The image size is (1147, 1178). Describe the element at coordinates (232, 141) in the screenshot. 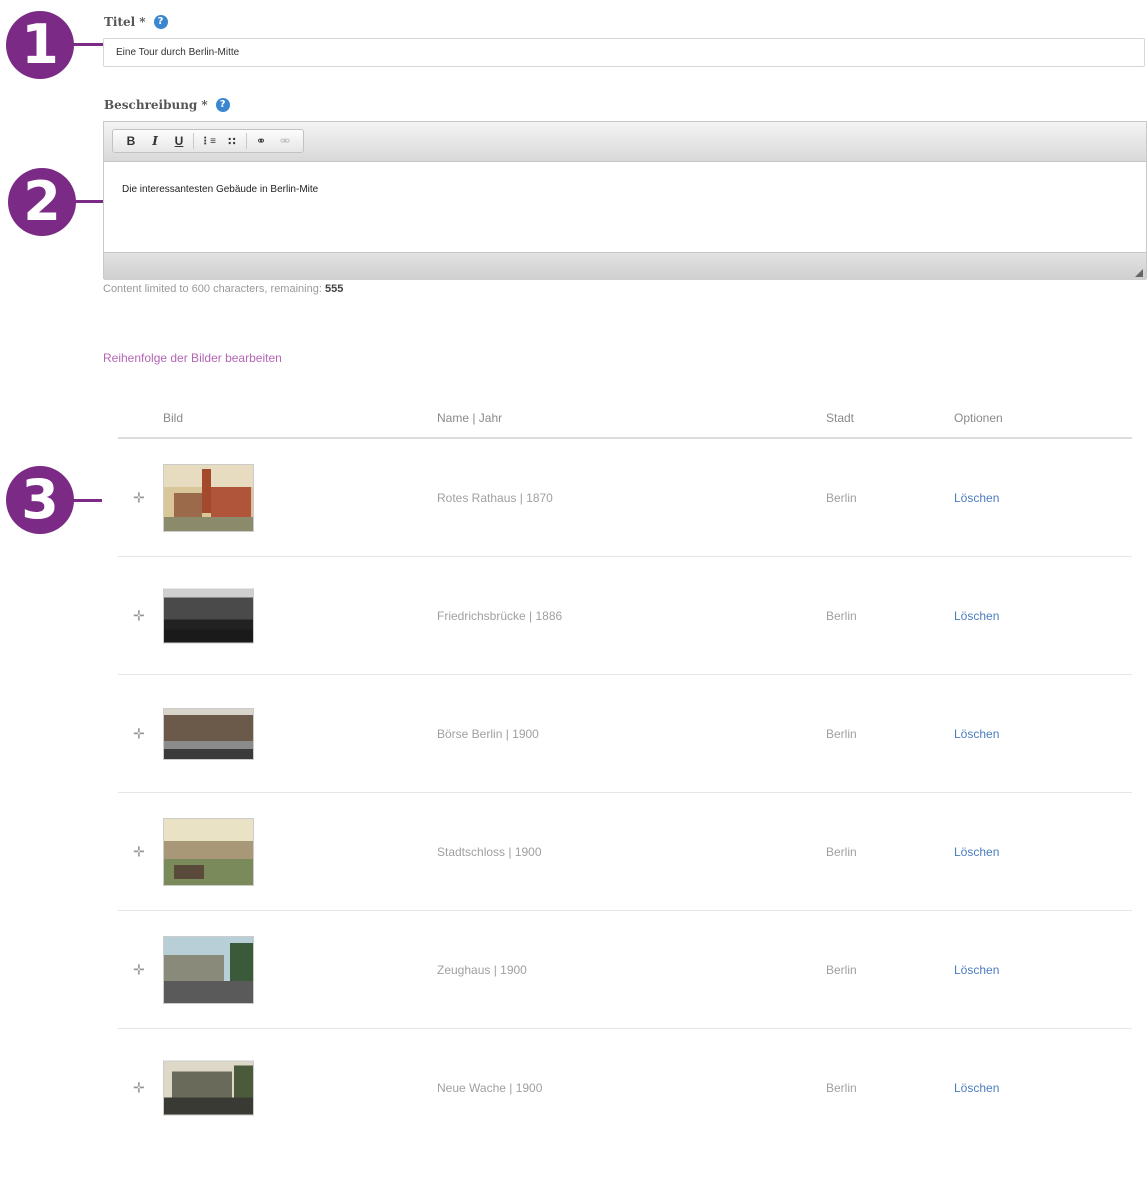

I see `unordered-list-icon: ∷` at that location.